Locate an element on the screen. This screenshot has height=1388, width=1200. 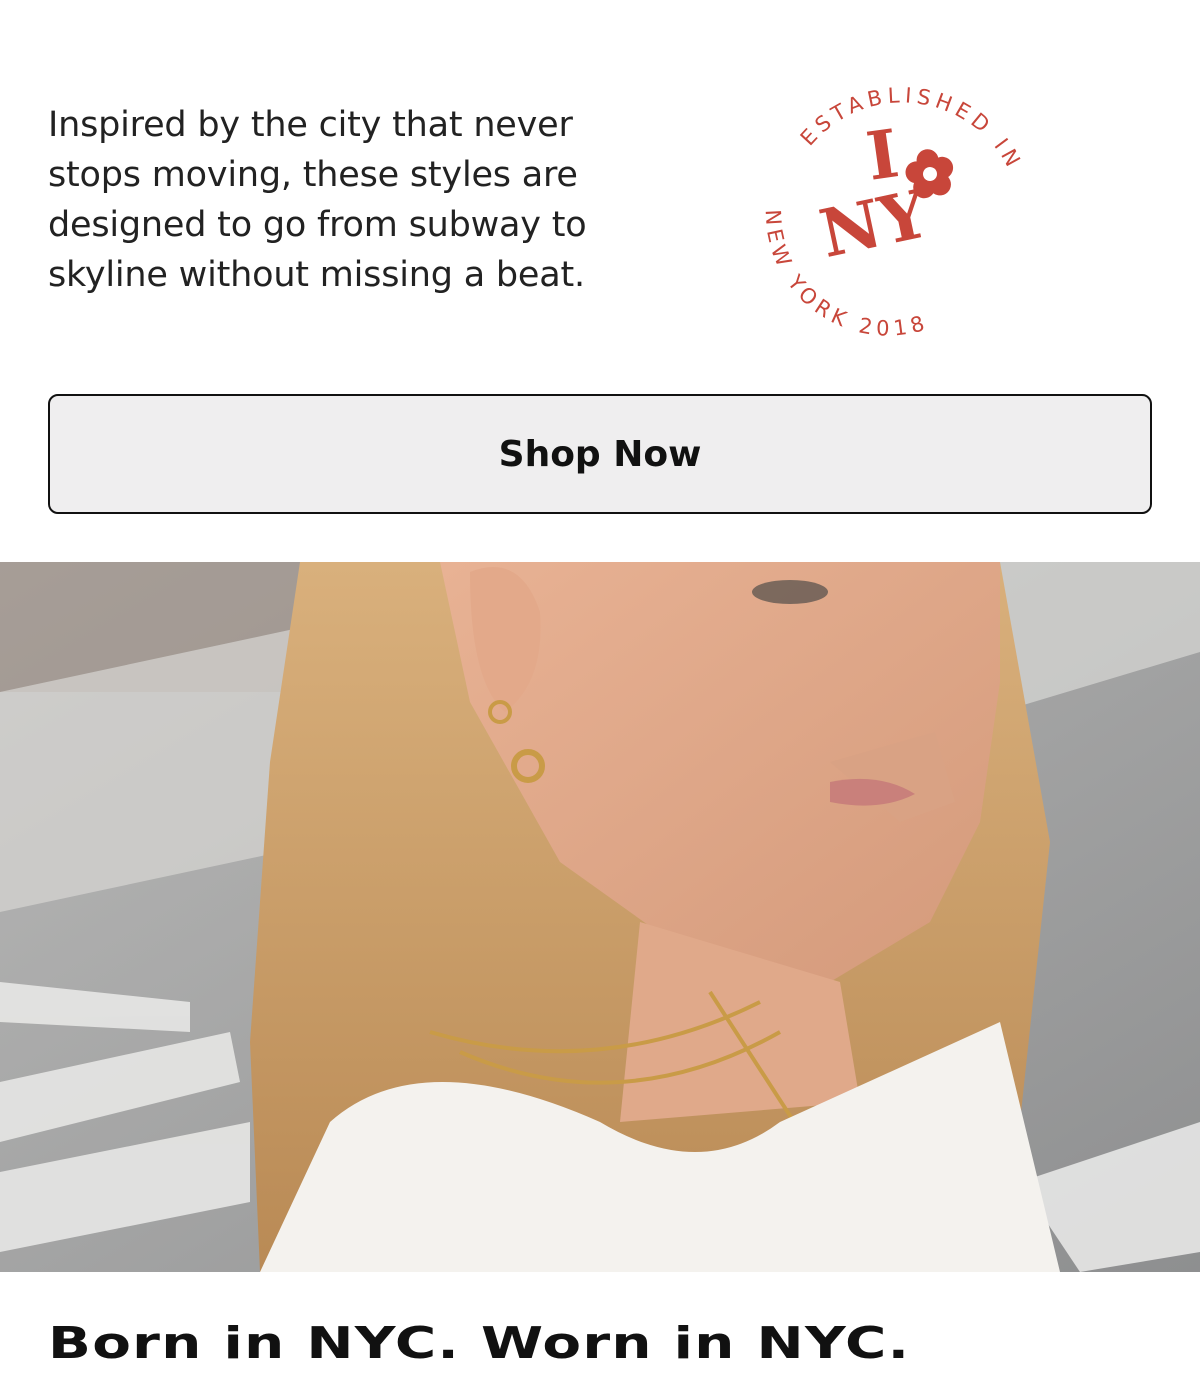
stamp-letters-ny: NY is located at coordinates (874, 223).